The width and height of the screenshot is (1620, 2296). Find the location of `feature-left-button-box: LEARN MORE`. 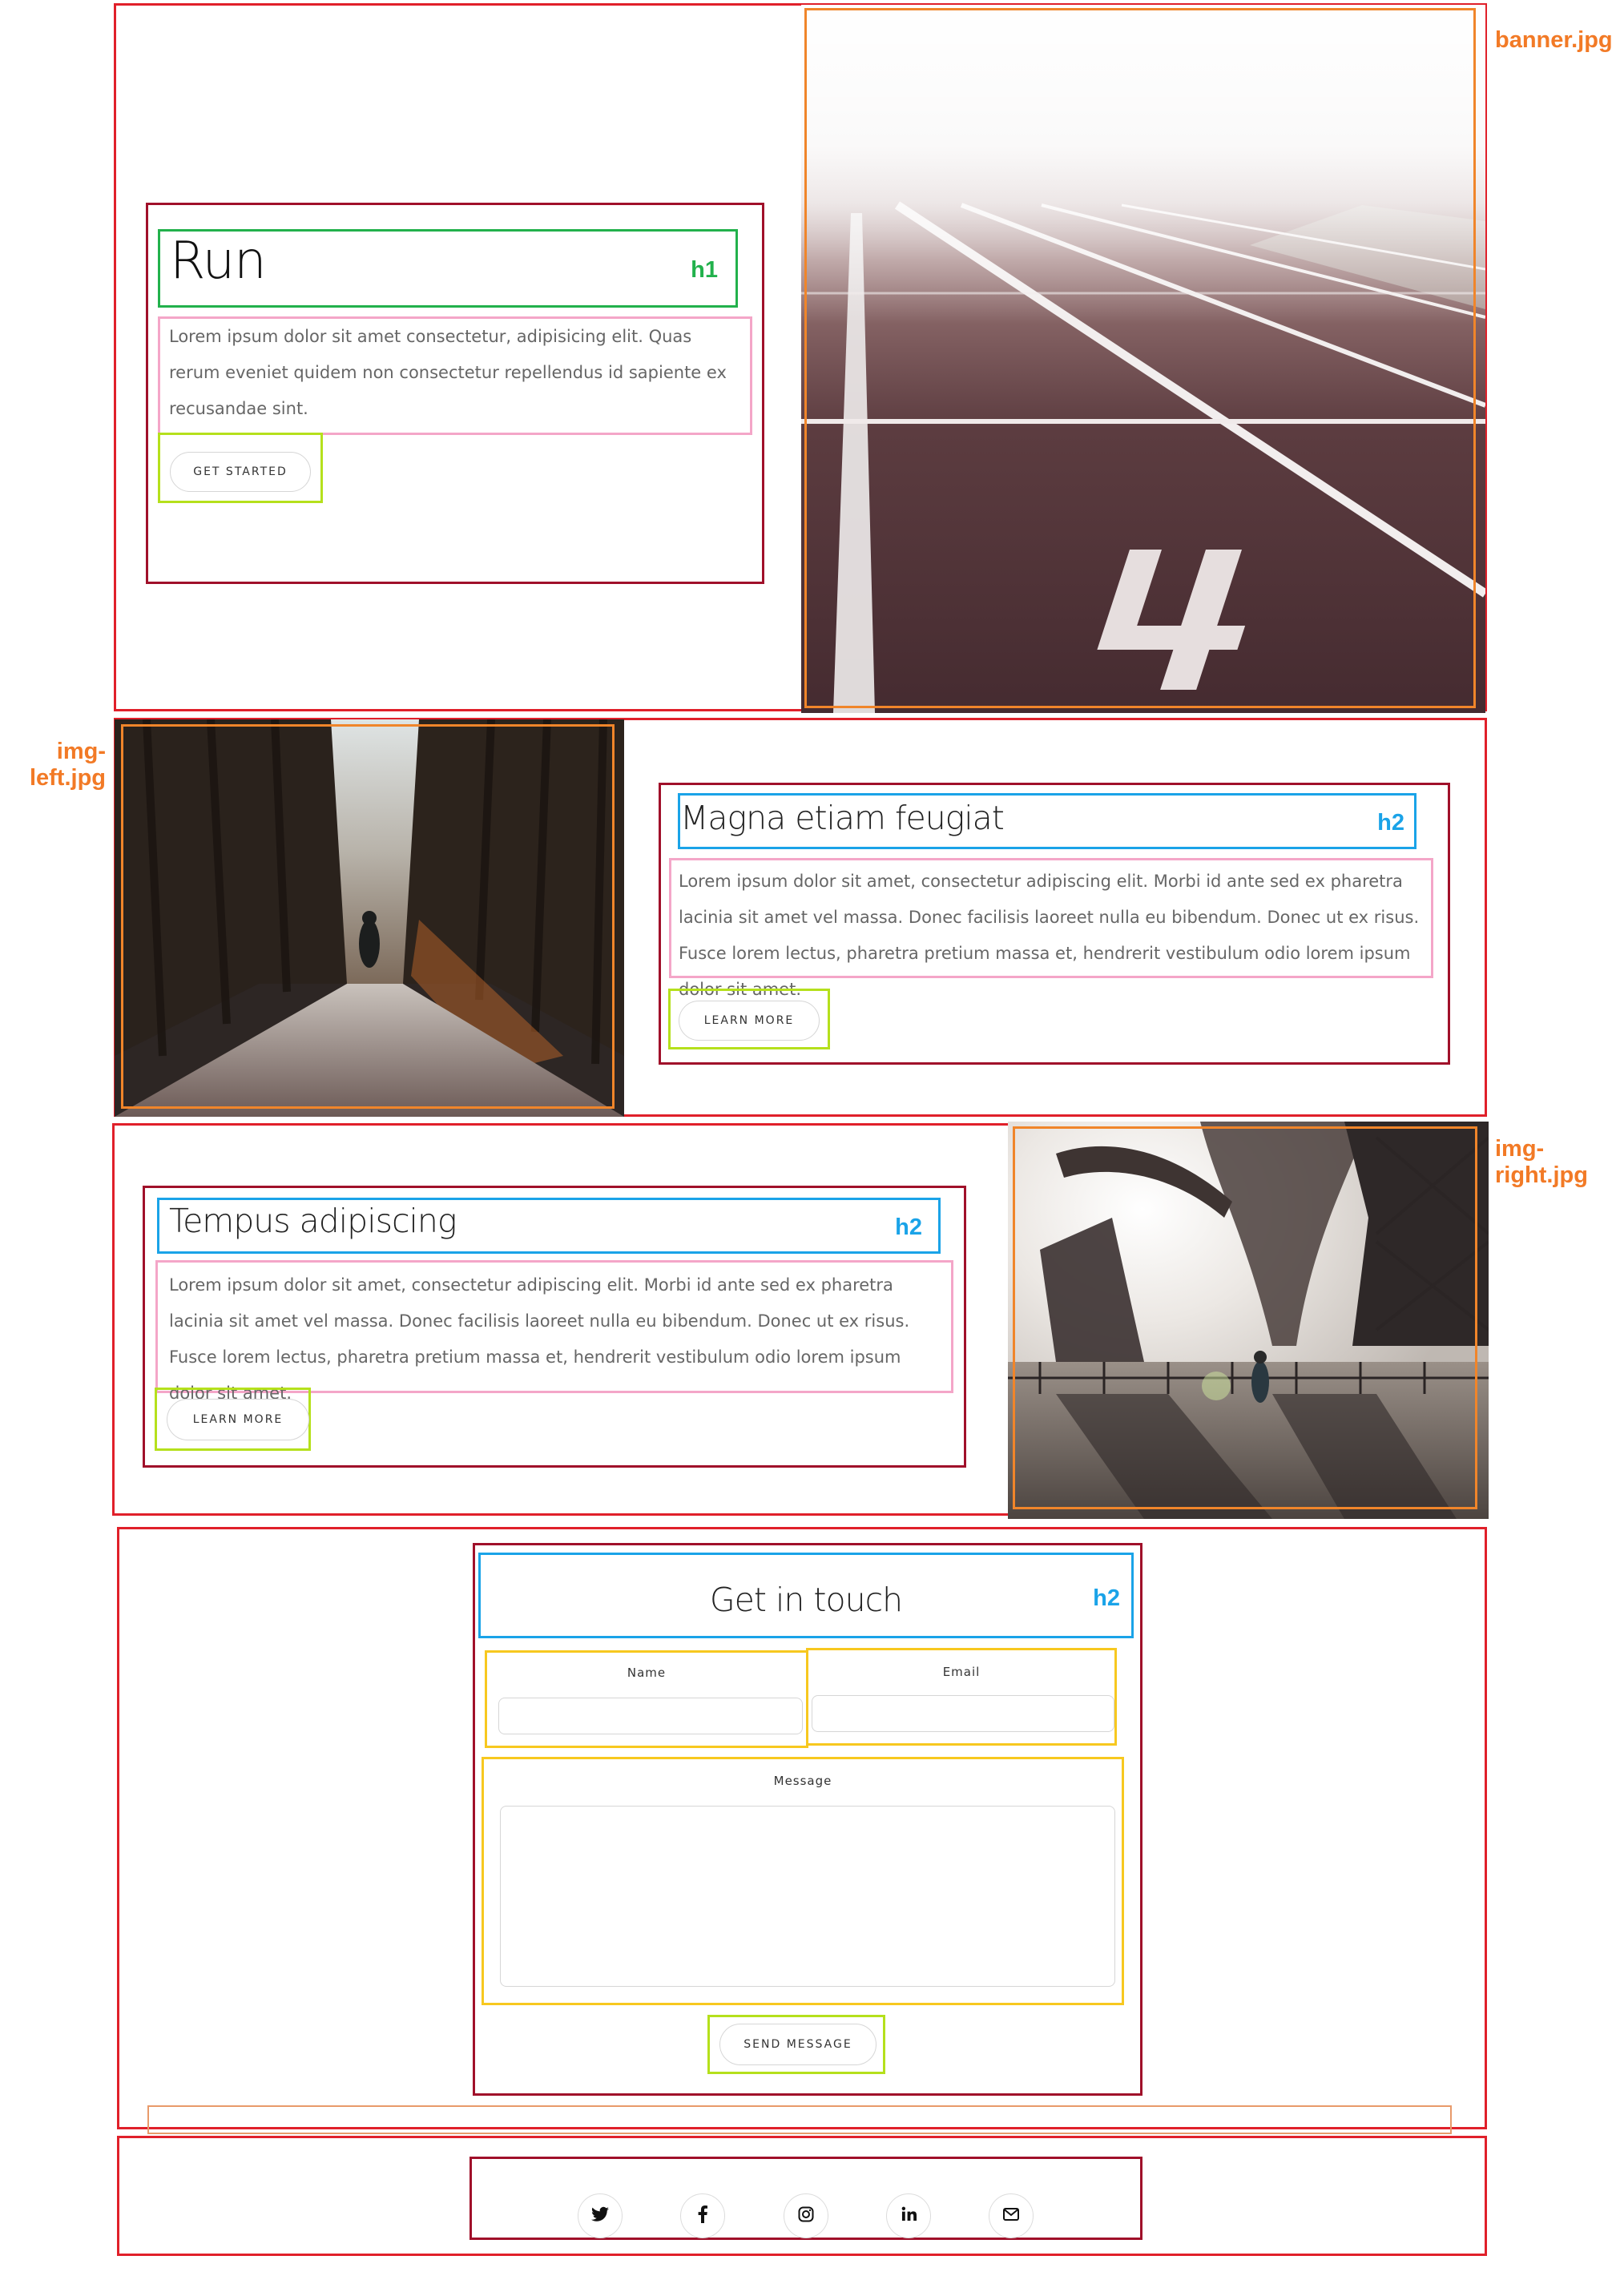

feature-left-button-box: LEARN MORE is located at coordinates (749, 1019).